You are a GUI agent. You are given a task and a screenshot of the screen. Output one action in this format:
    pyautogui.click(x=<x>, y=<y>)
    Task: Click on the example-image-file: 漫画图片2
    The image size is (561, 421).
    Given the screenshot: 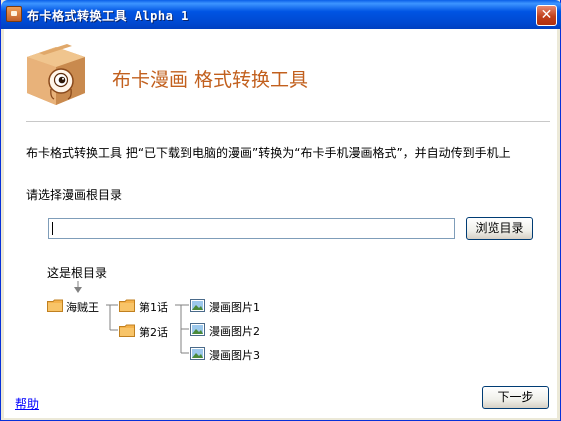 What is the action you would take?
    pyautogui.click(x=234, y=331)
    